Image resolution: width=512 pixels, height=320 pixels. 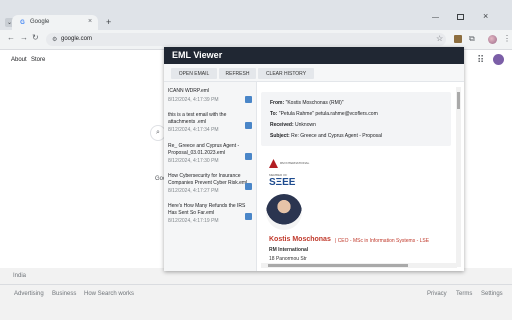 I want to click on rm-logo-mark-icon, so click(x=273, y=163).